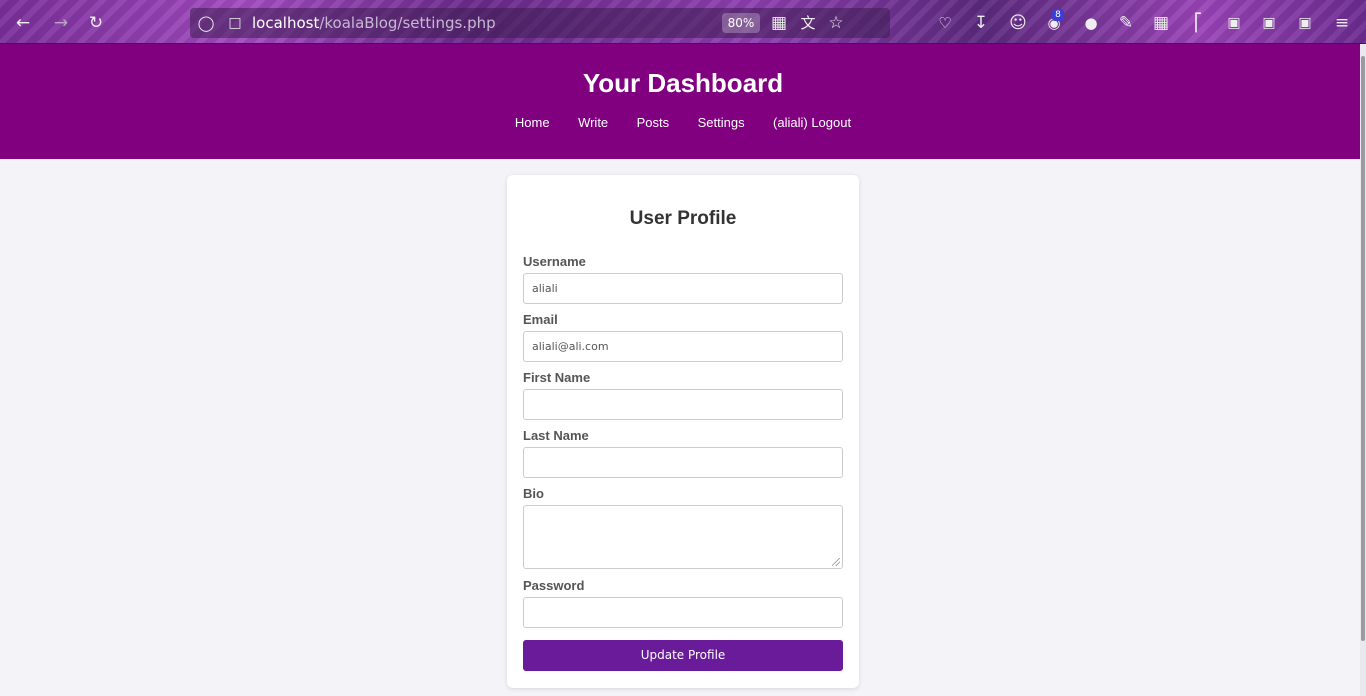 The height and width of the screenshot is (696, 1366). What do you see at coordinates (557, 377) in the screenshot?
I see `first-name-label: First Name` at bounding box center [557, 377].